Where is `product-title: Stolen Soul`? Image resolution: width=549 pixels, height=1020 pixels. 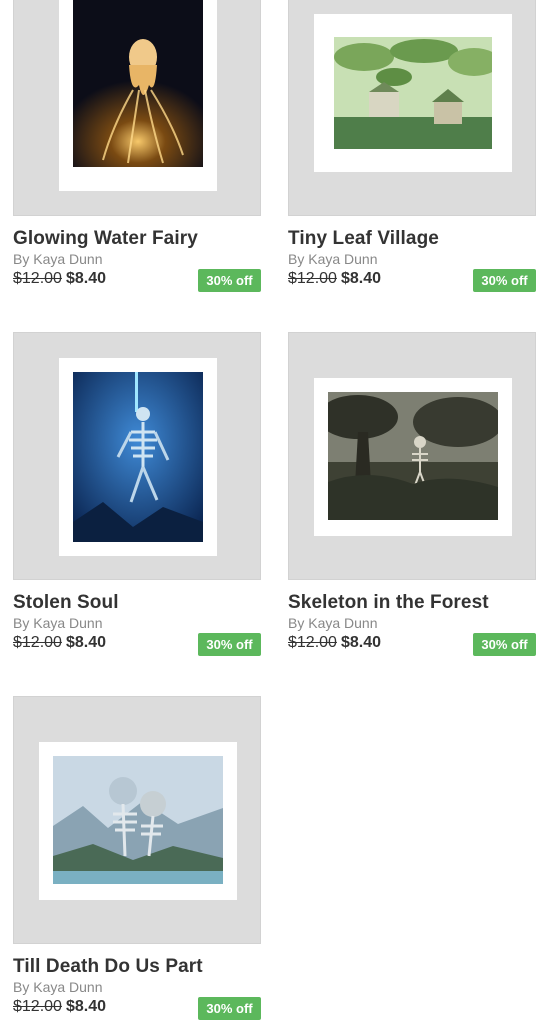
product-title: Stolen Soul is located at coordinates (66, 603).